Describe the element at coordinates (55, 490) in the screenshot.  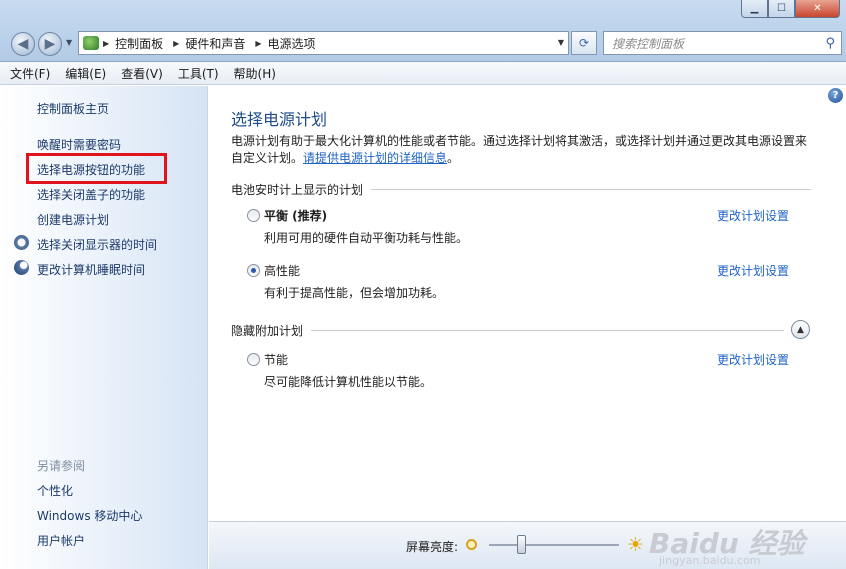
I see `sidebar-link-personalize: 个性化` at that location.